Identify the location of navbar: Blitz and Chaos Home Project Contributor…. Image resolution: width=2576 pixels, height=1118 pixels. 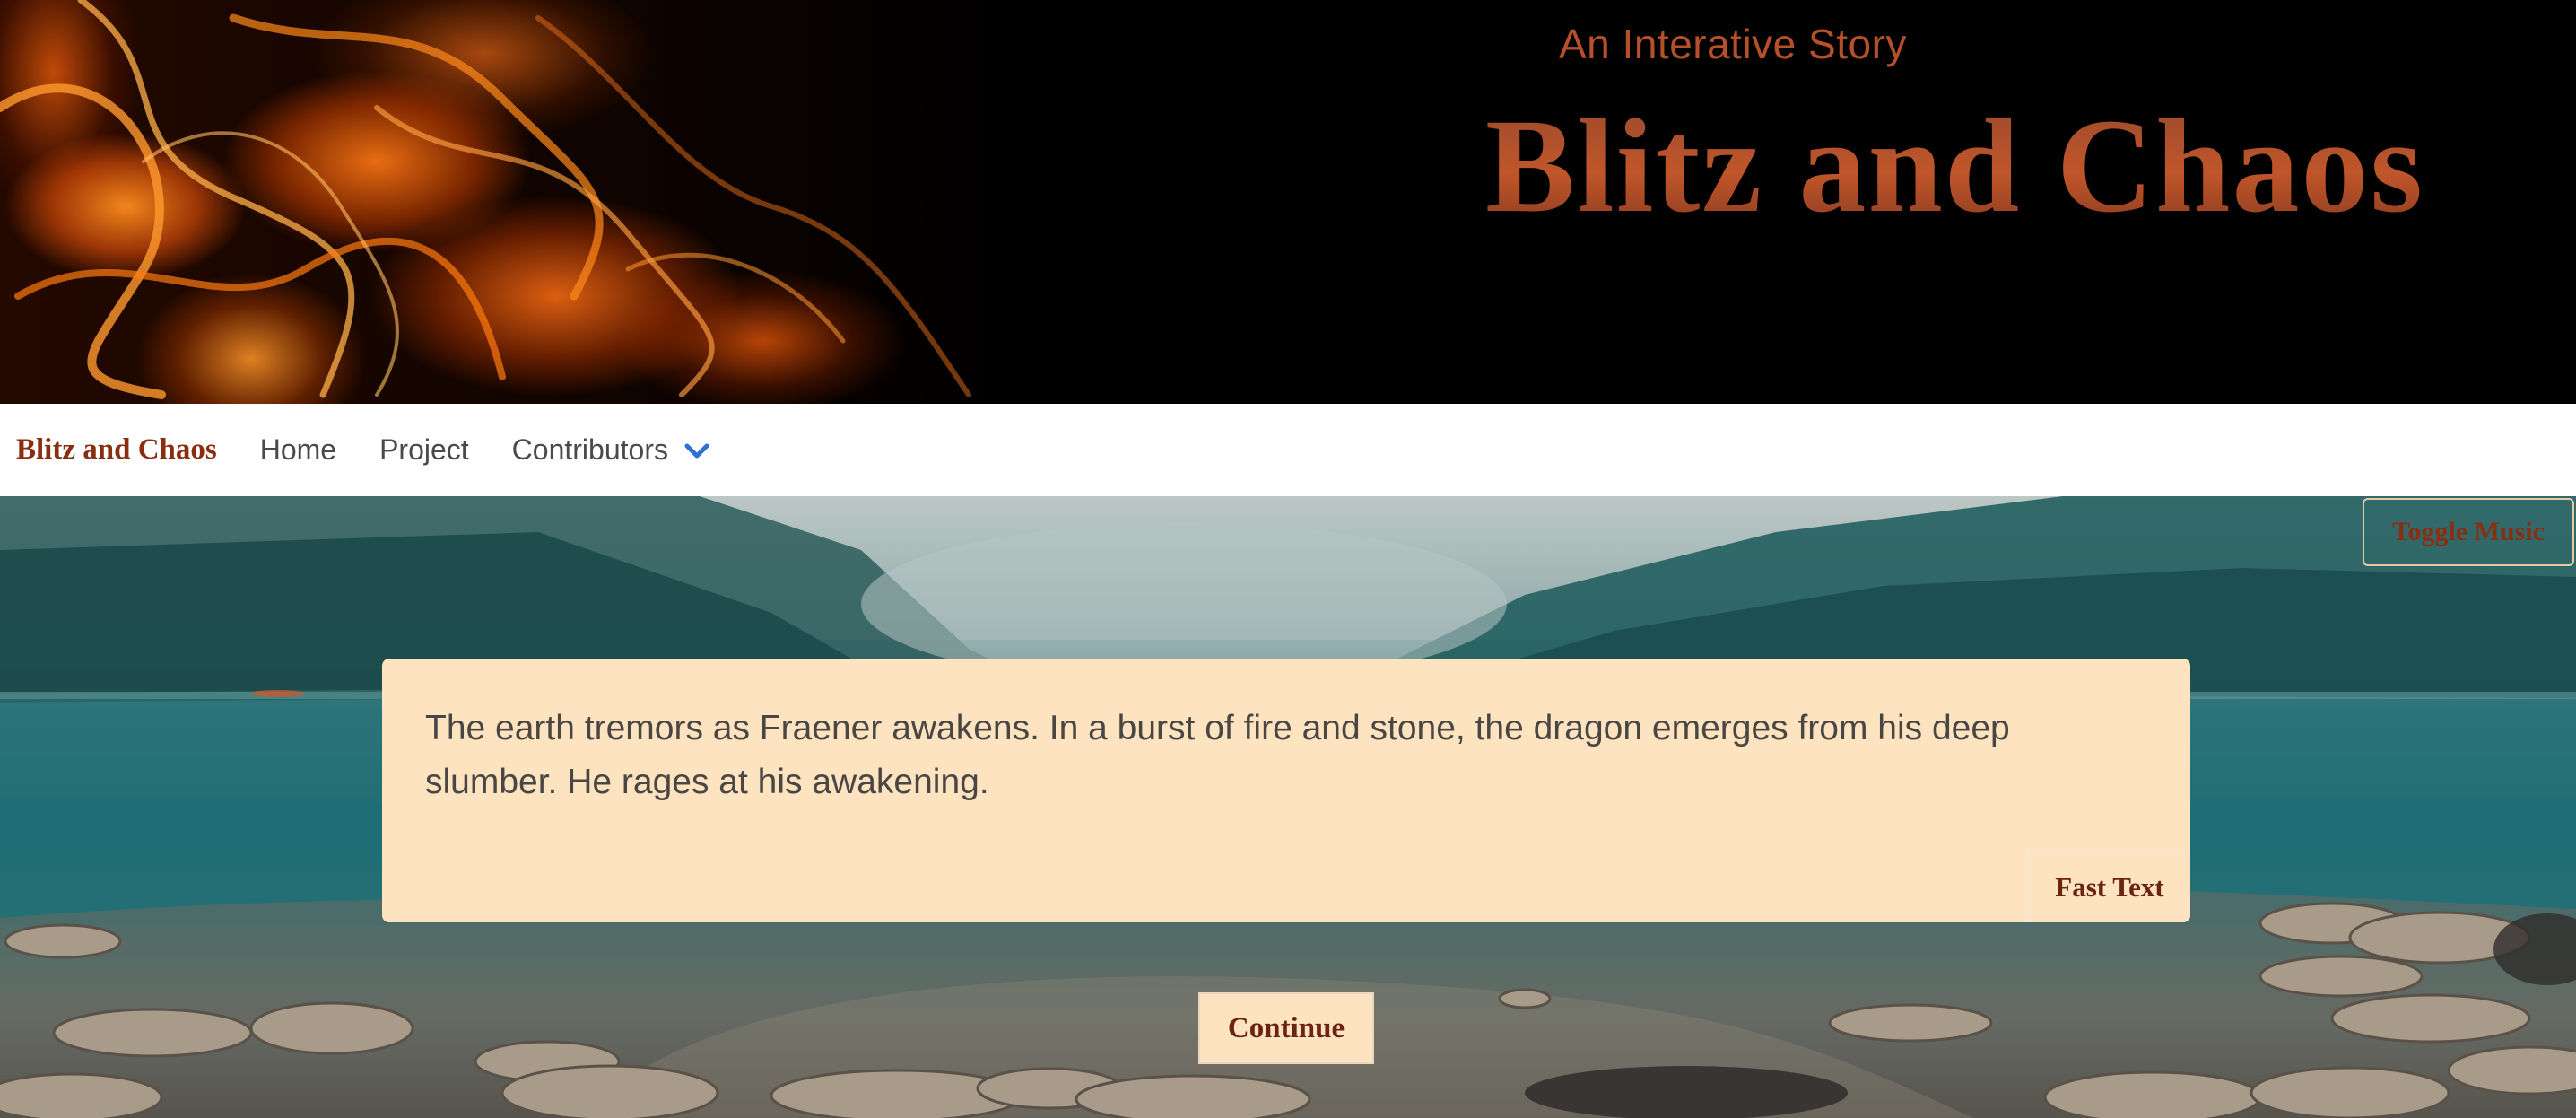
(1288, 450).